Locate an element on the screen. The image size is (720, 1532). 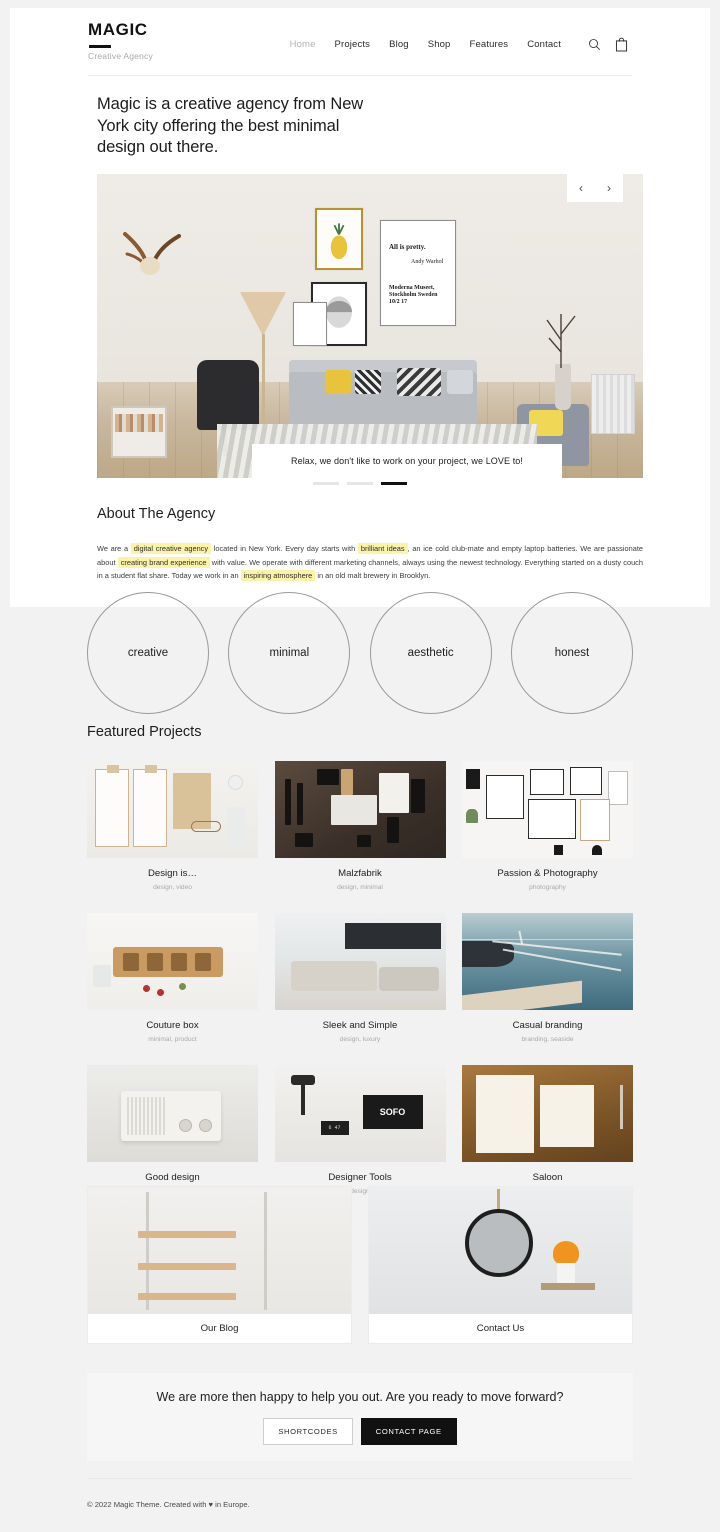
project-categories: minimal, product is located at coordinates (172, 1039).